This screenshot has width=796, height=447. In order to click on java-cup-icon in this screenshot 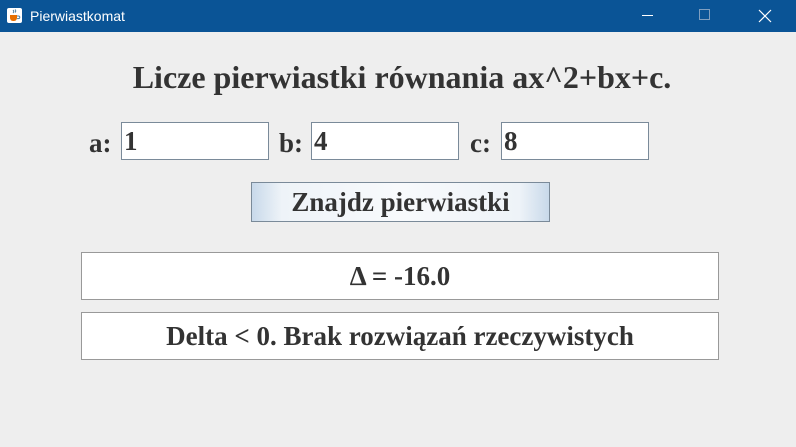, I will do `click(14, 15)`.